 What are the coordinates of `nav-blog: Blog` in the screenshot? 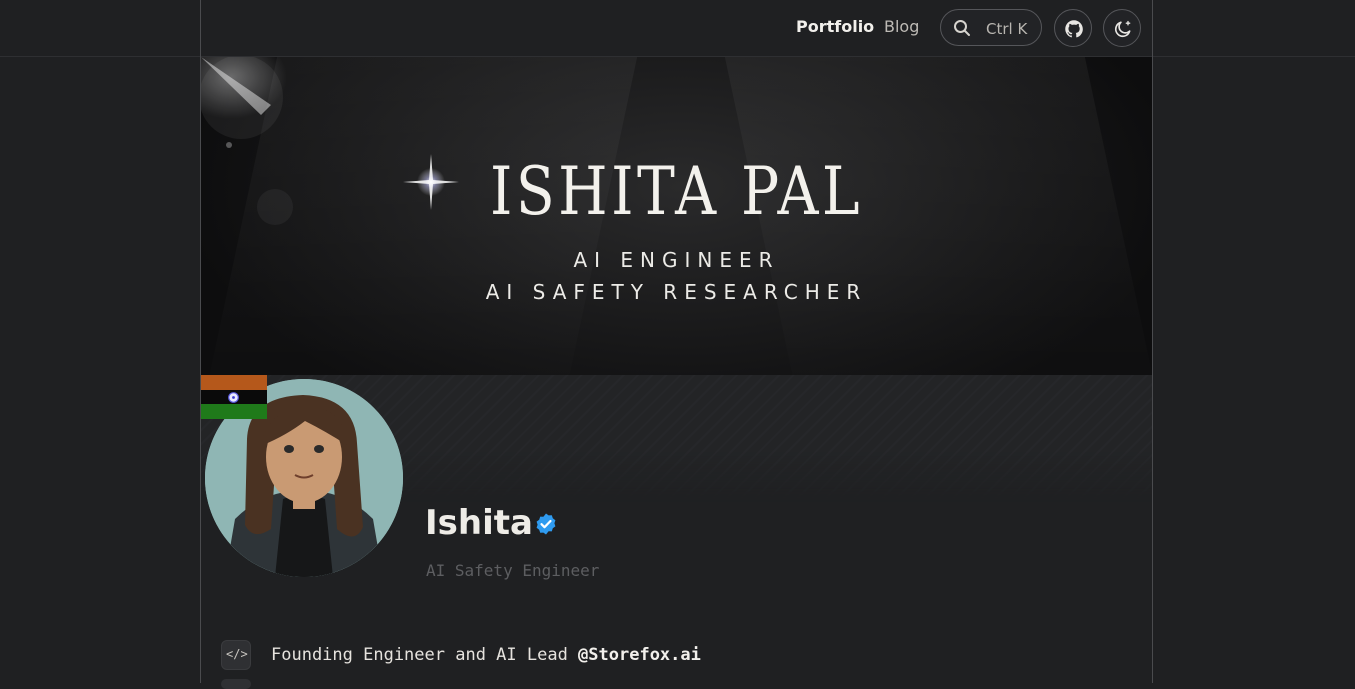 It's located at (901, 26).